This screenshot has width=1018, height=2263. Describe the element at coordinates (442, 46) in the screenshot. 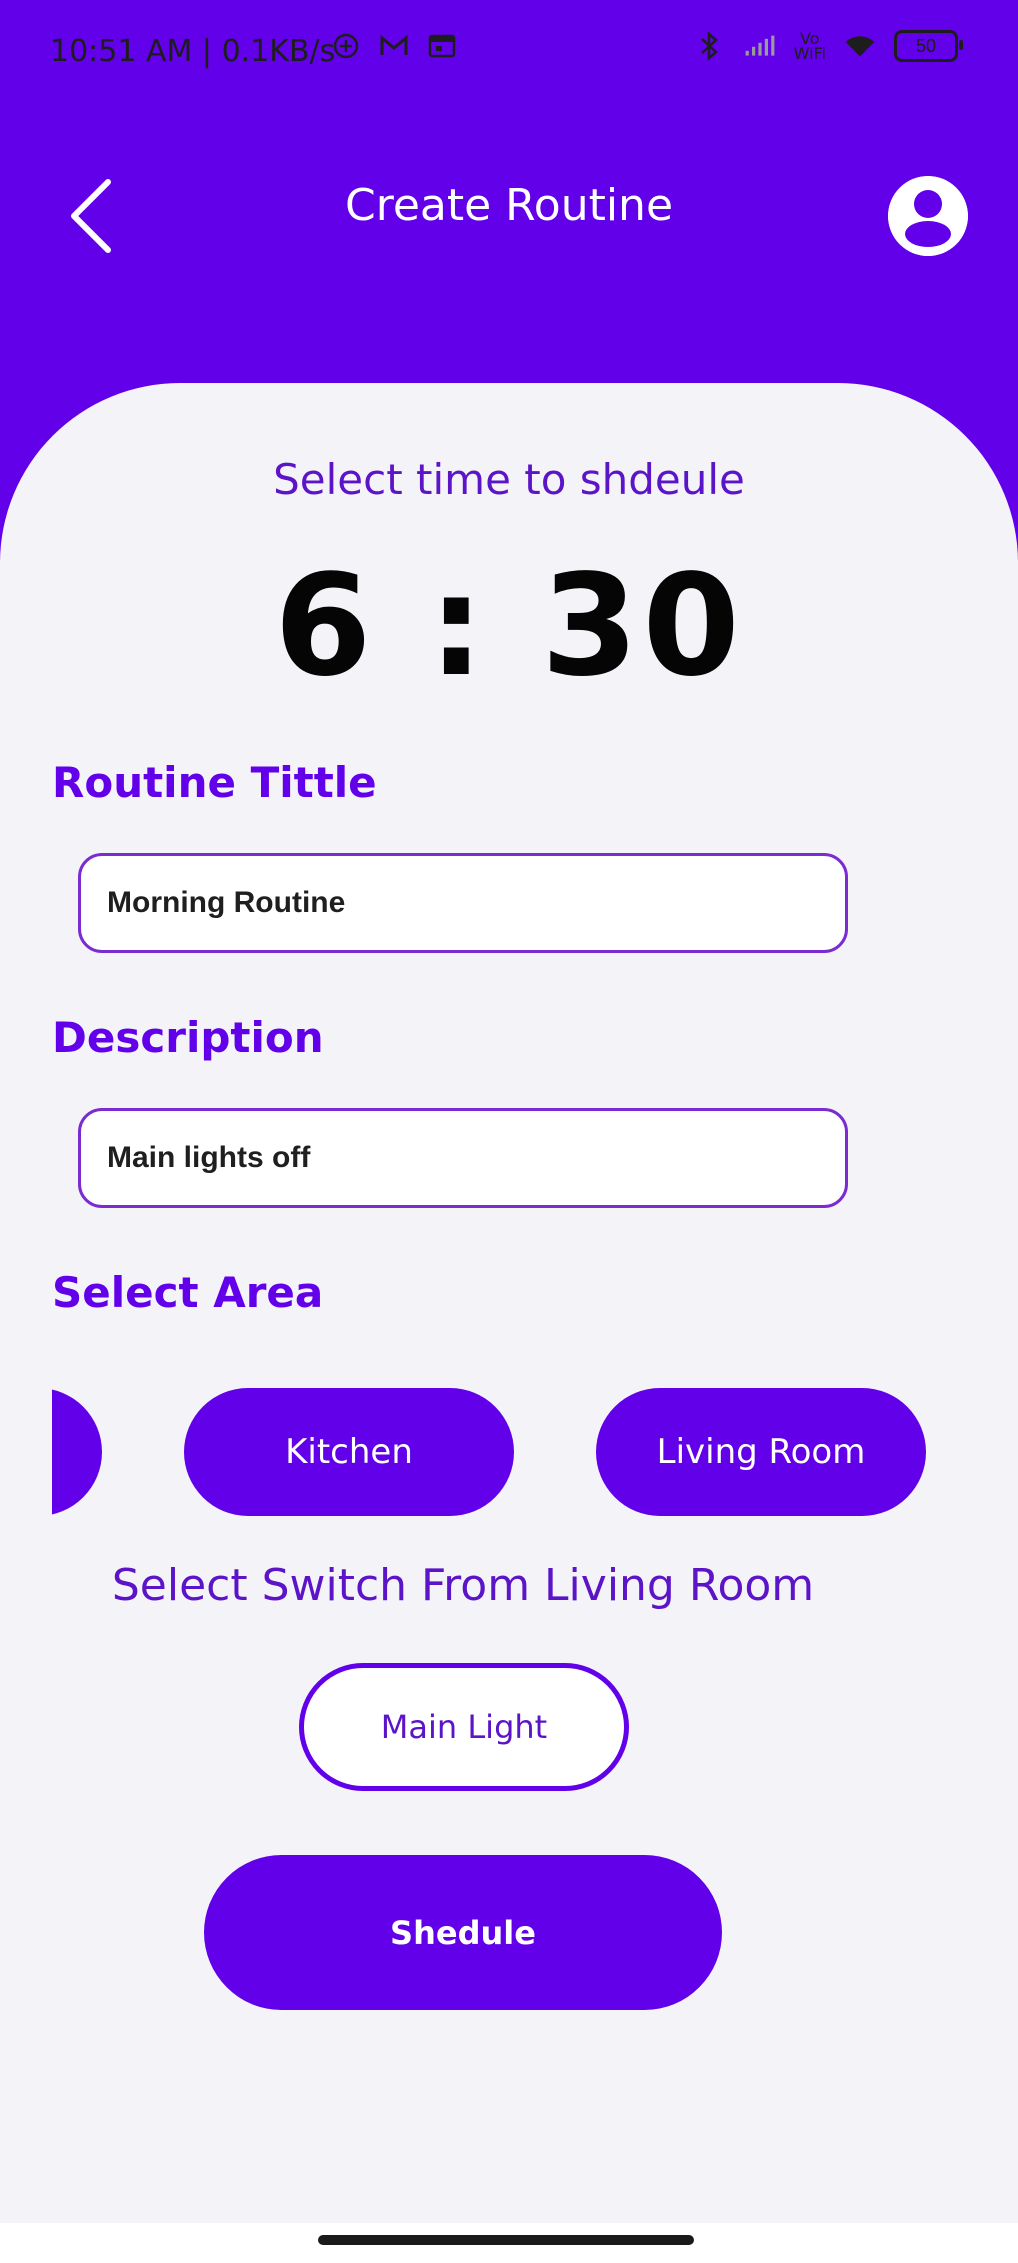

I see `calendar-icon` at that location.